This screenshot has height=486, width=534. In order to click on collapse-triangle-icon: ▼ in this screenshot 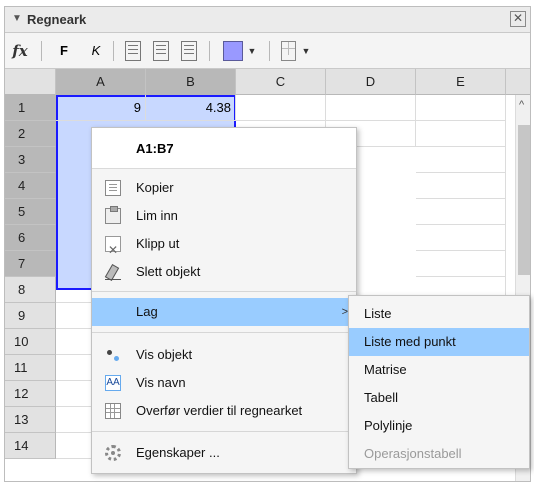, I will do `click(17, 18)`.